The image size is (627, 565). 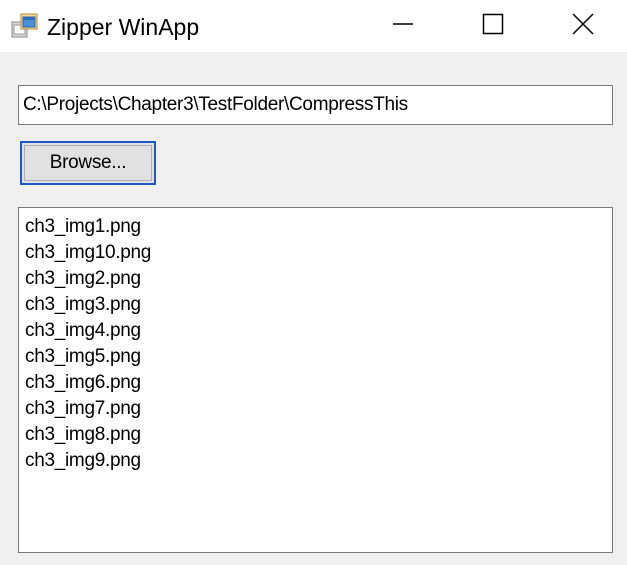 I want to click on list-item: ch3_img6.png, so click(x=318, y=383).